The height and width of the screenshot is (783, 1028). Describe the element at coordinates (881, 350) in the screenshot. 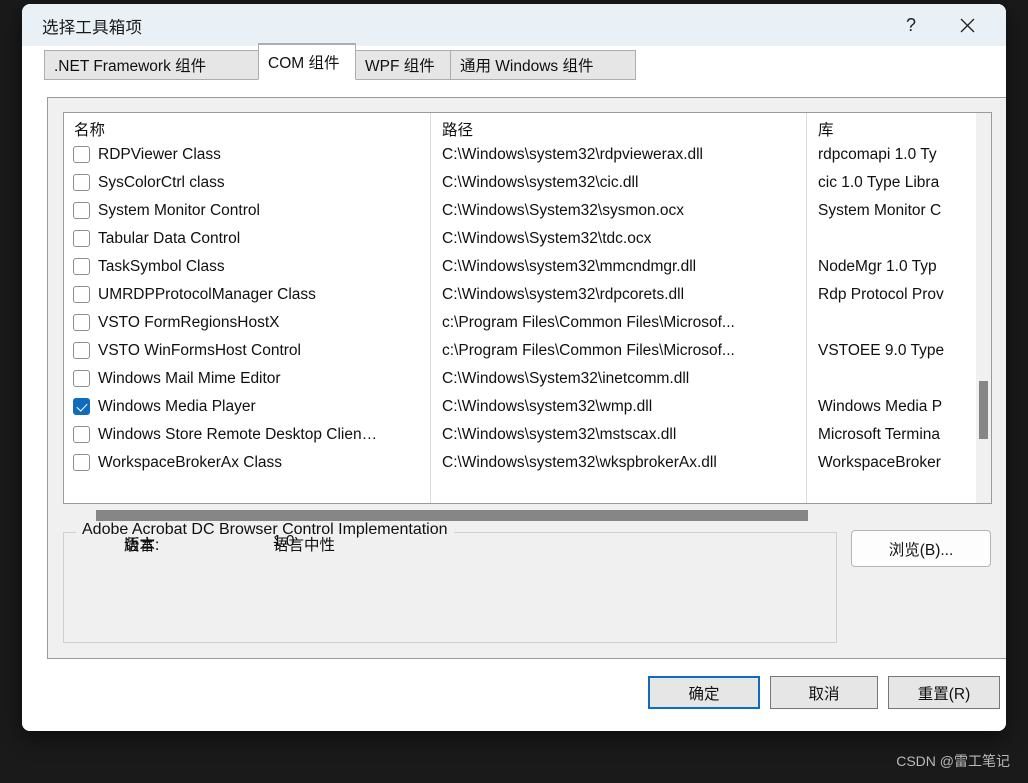

I see `cell-library: VSTOEE 9.0 Type` at that location.